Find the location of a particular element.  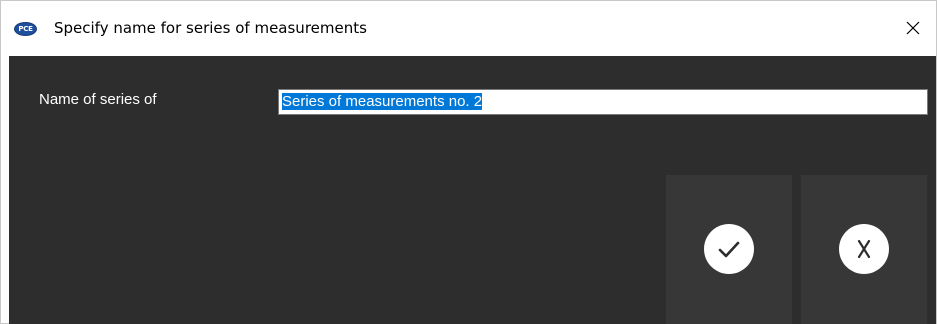

app-icon-text: PCE is located at coordinates (25, 29).